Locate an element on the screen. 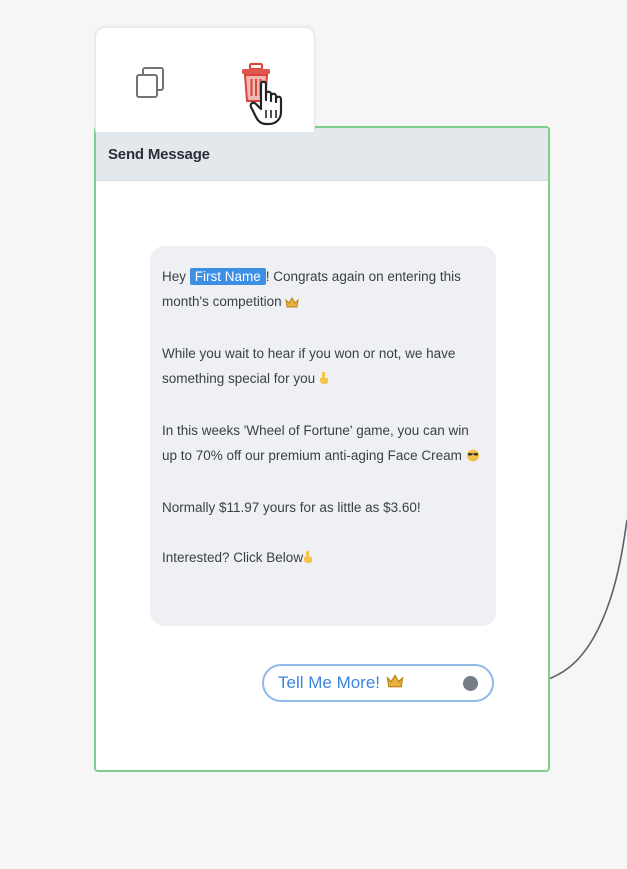  tell-me-more-button: Tell Me More! is located at coordinates (378, 683).